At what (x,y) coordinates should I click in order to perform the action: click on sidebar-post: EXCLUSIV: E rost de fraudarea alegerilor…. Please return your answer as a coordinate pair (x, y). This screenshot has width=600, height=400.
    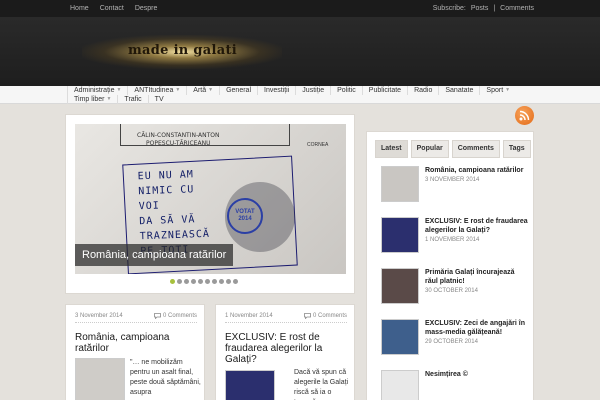
    Looking at the image, I should click on (456, 237).